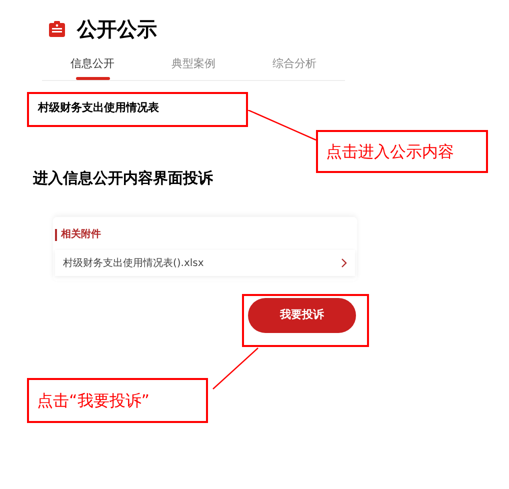 The height and width of the screenshot is (489, 509). Describe the element at coordinates (205, 263) in the screenshot. I see `attachment-row: 村级财务支出使用情况表().xlsx` at that location.